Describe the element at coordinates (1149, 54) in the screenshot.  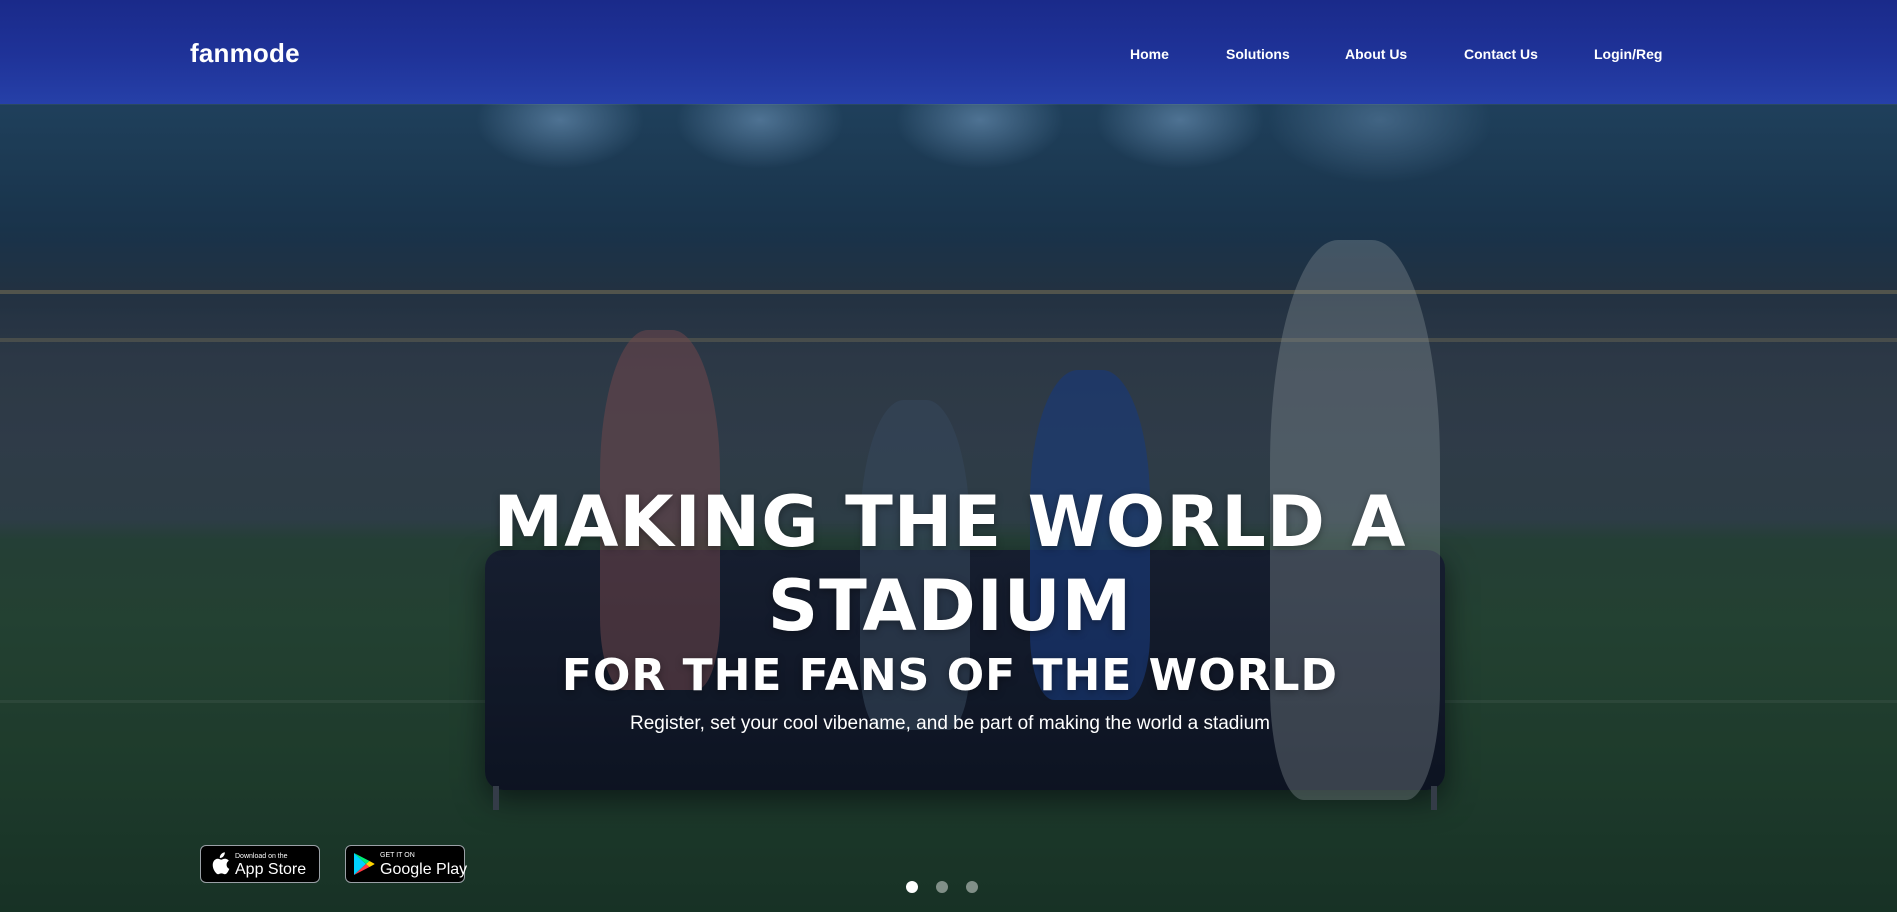
I see `nav-home: Home` at that location.